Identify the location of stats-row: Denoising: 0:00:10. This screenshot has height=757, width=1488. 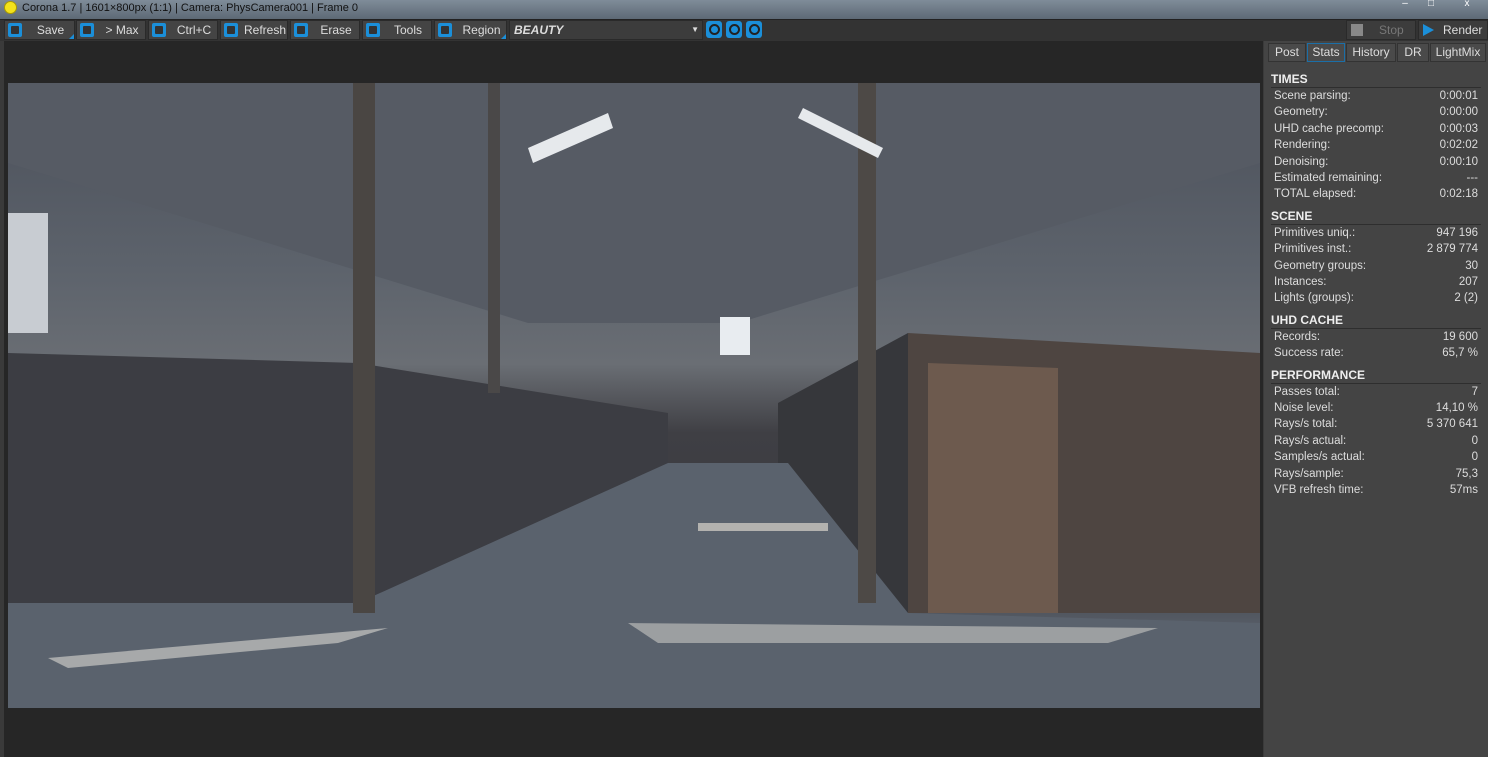
(1376, 164).